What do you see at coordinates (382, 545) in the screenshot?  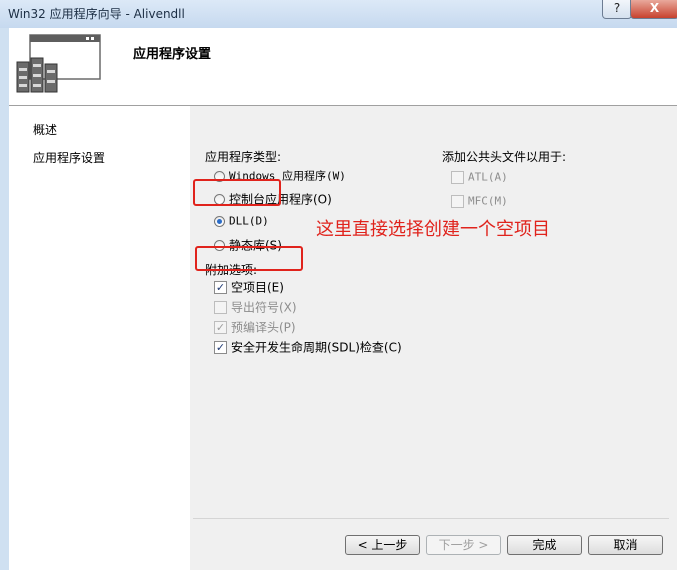 I see `back-button: < 上一步` at bounding box center [382, 545].